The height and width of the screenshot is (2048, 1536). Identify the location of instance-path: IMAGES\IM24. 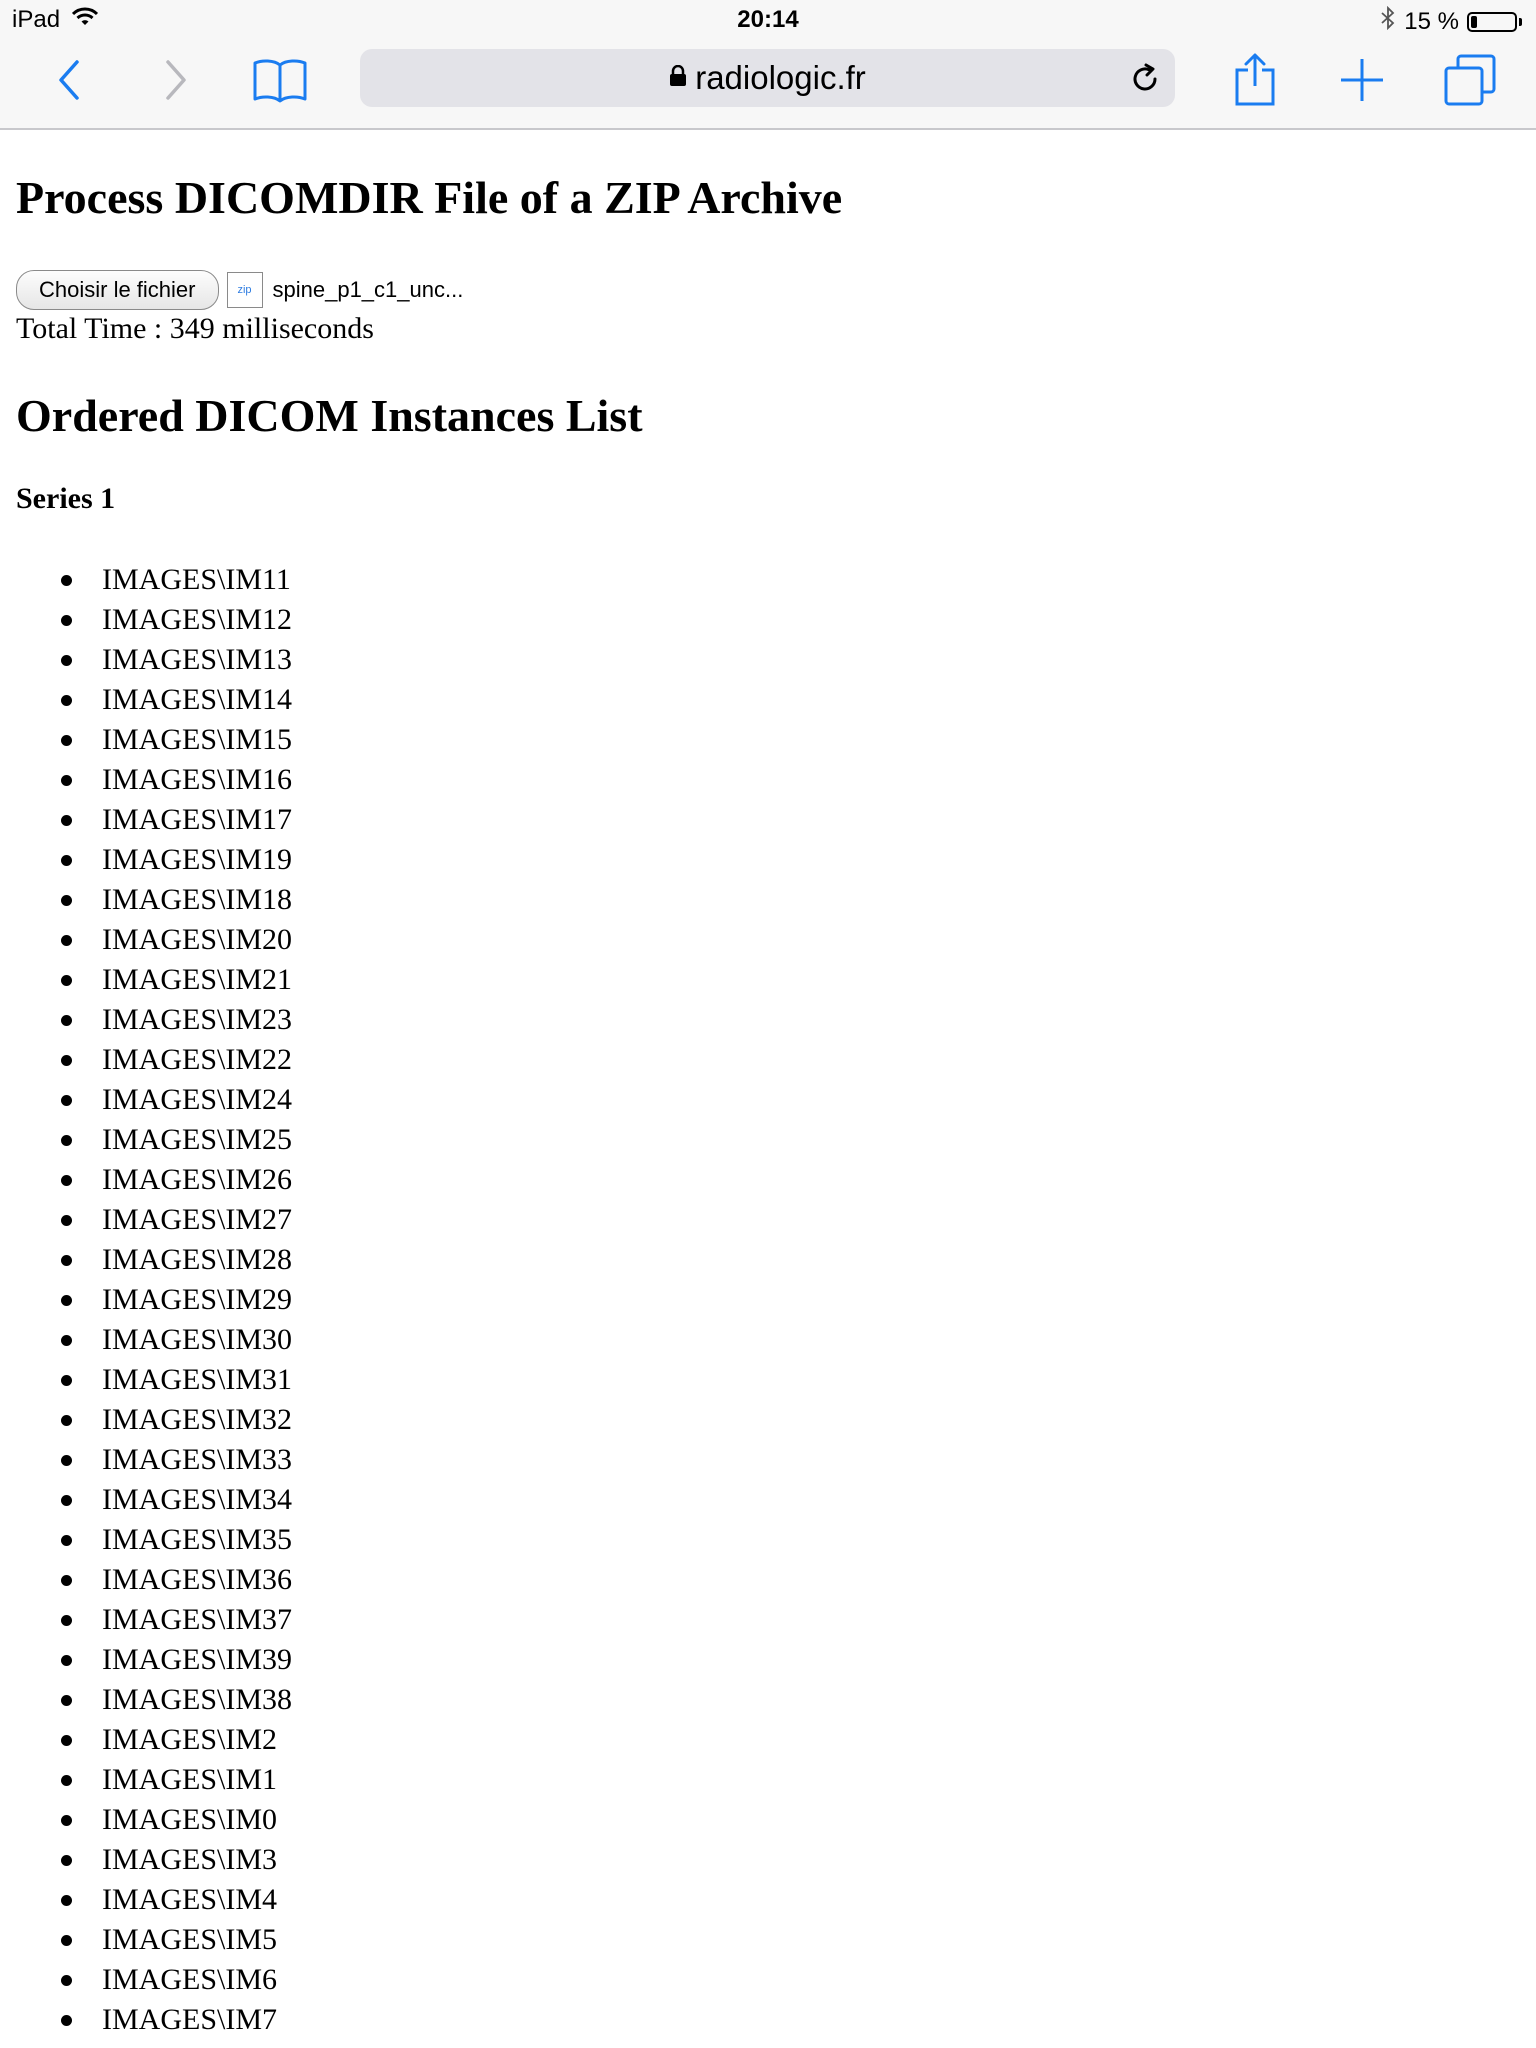
(197, 1099).